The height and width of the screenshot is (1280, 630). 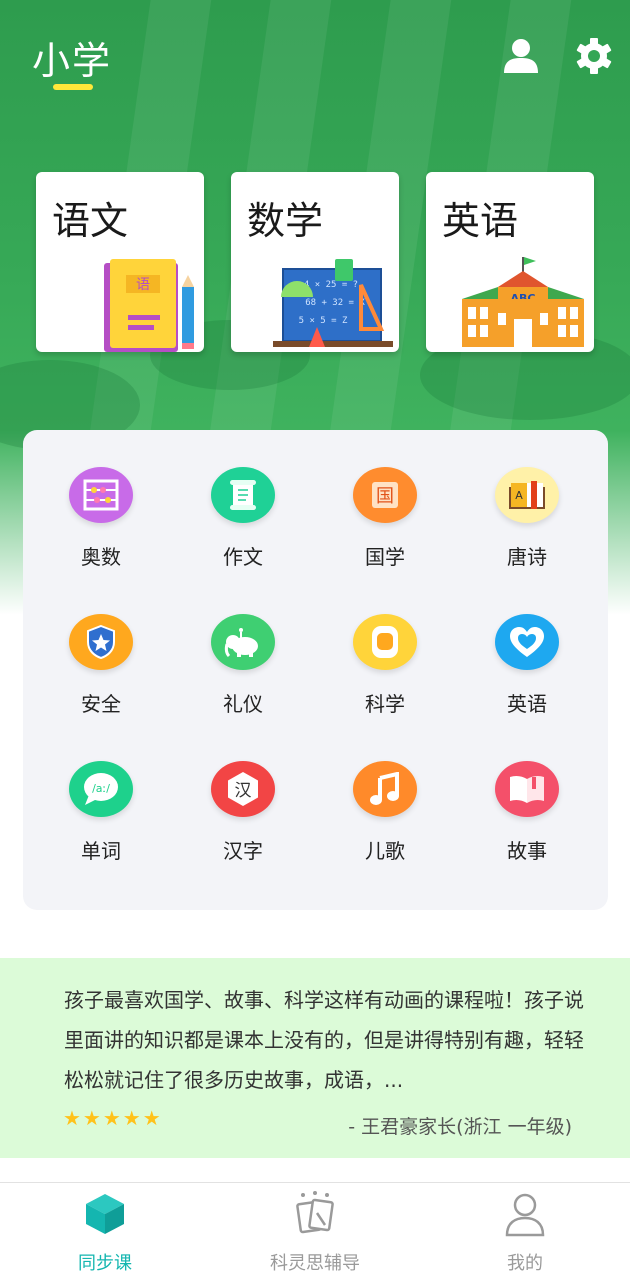 I want to click on category-item-hanzi: 汉 汉字, so click(x=243, y=794).